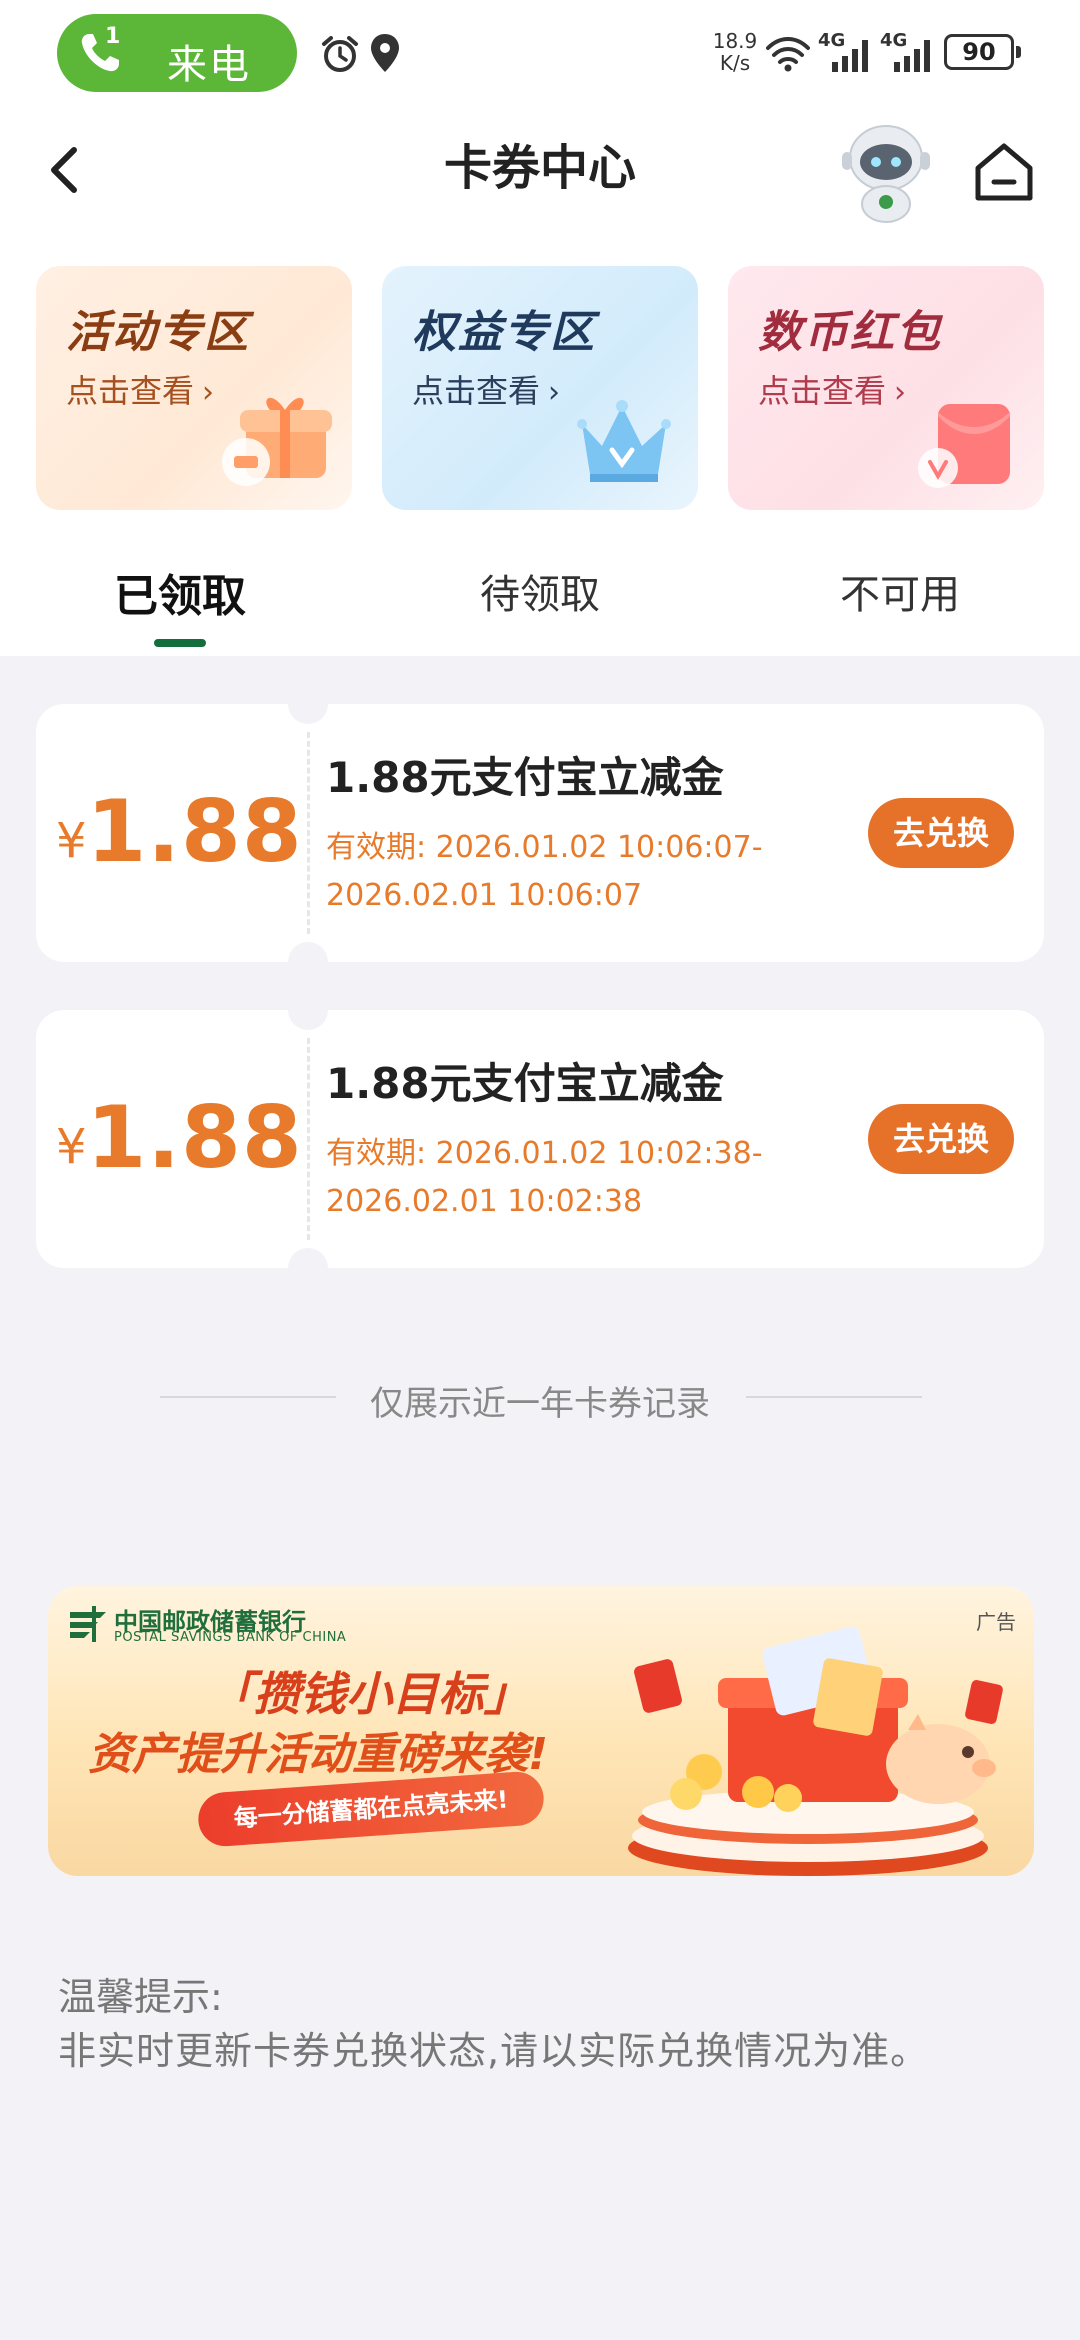 Image resolution: width=1080 pixels, height=2340 pixels. What do you see at coordinates (494, 2051) in the screenshot?
I see `tips-body: 非实时更新卡券兑换状态,请以实际兑换情况为准。` at bounding box center [494, 2051].